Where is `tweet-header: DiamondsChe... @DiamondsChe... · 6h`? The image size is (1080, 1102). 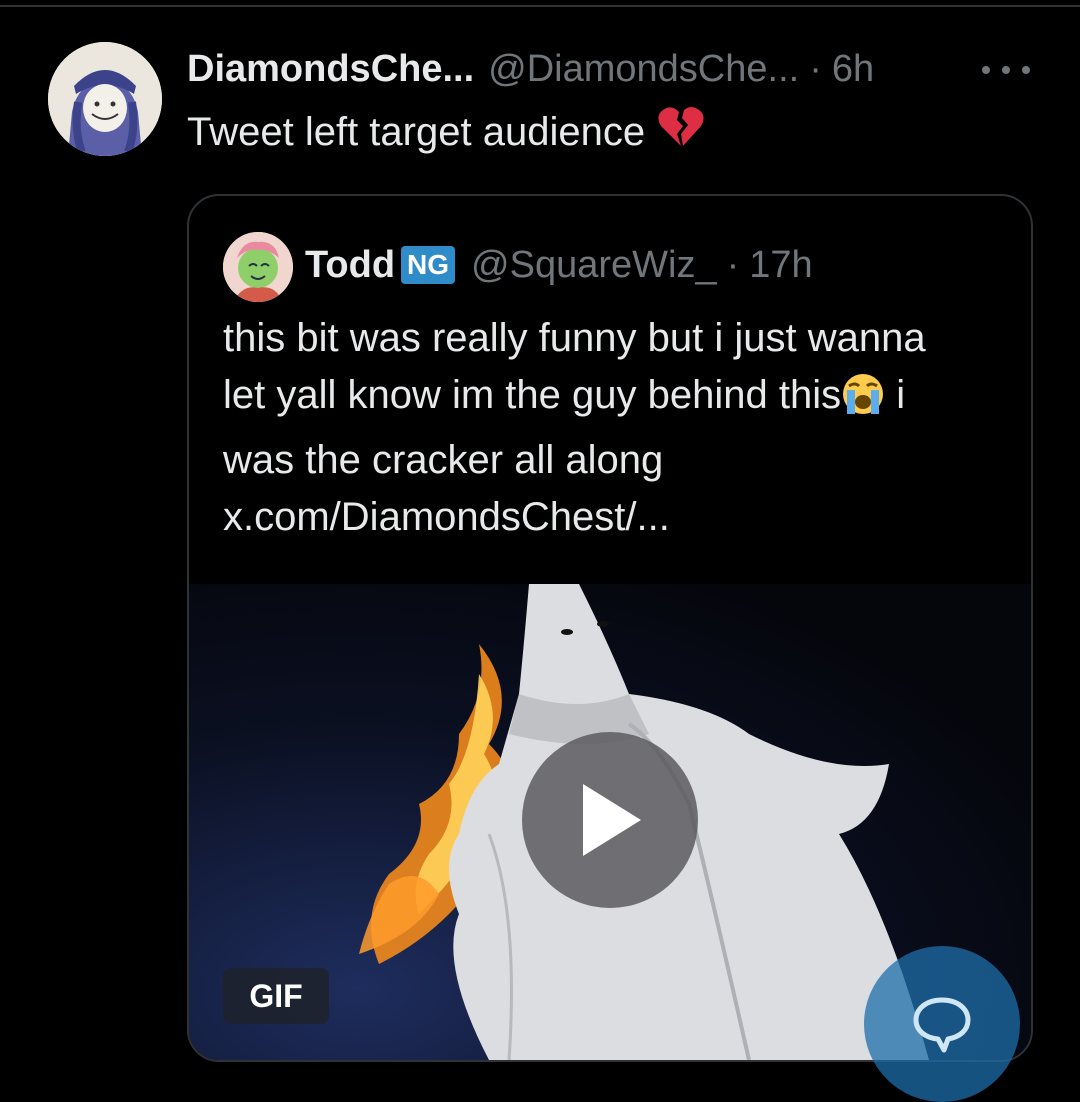
tweet-header: DiamondsChe... @DiamondsChe... · 6h is located at coordinates (530, 69).